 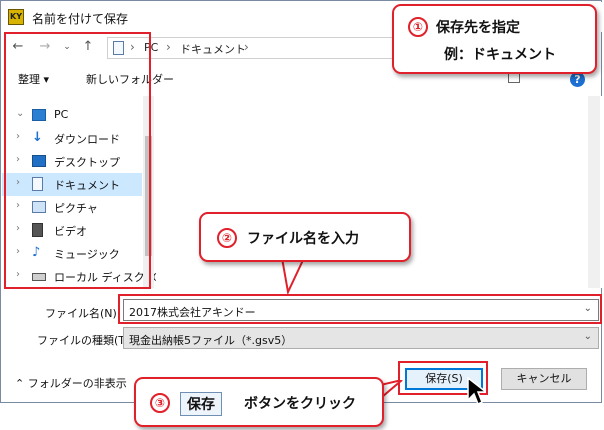 What do you see at coordinates (85, 340) in the screenshot?
I see `filetype-label: ファイルの種類(T):` at bounding box center [85, 340].